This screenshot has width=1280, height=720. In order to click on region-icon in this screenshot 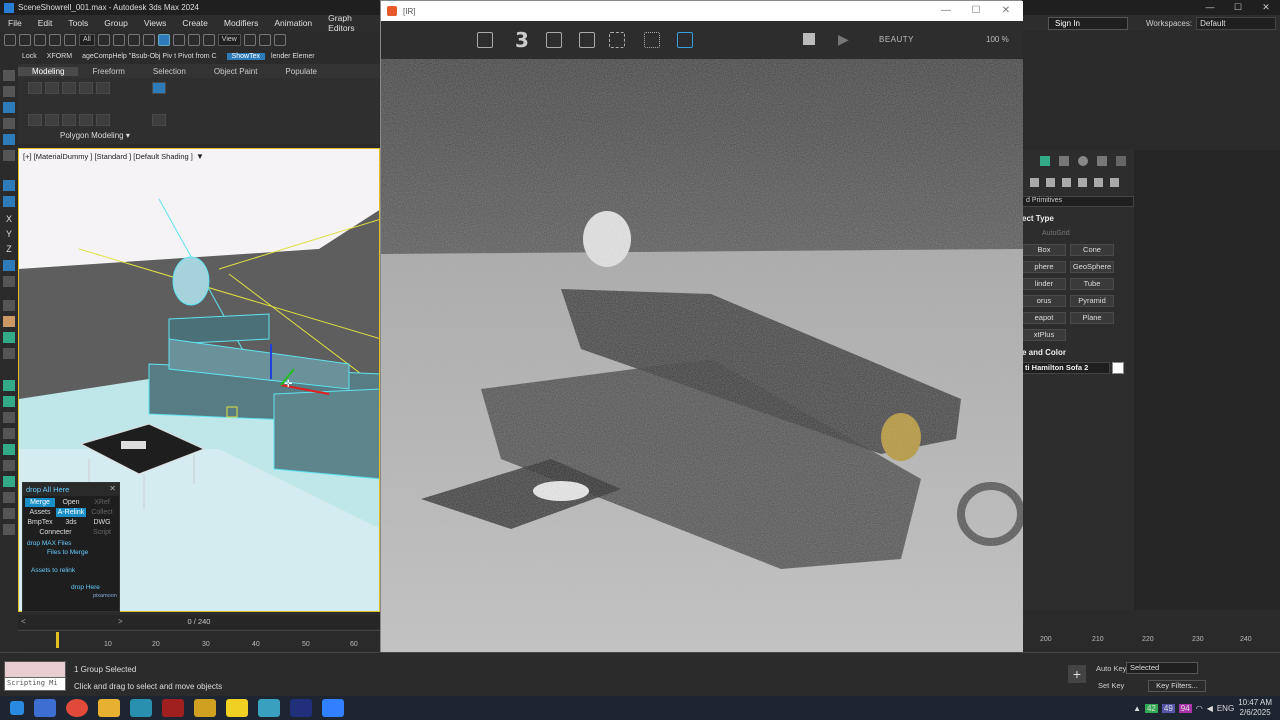, I will do `click(617, 40)`.